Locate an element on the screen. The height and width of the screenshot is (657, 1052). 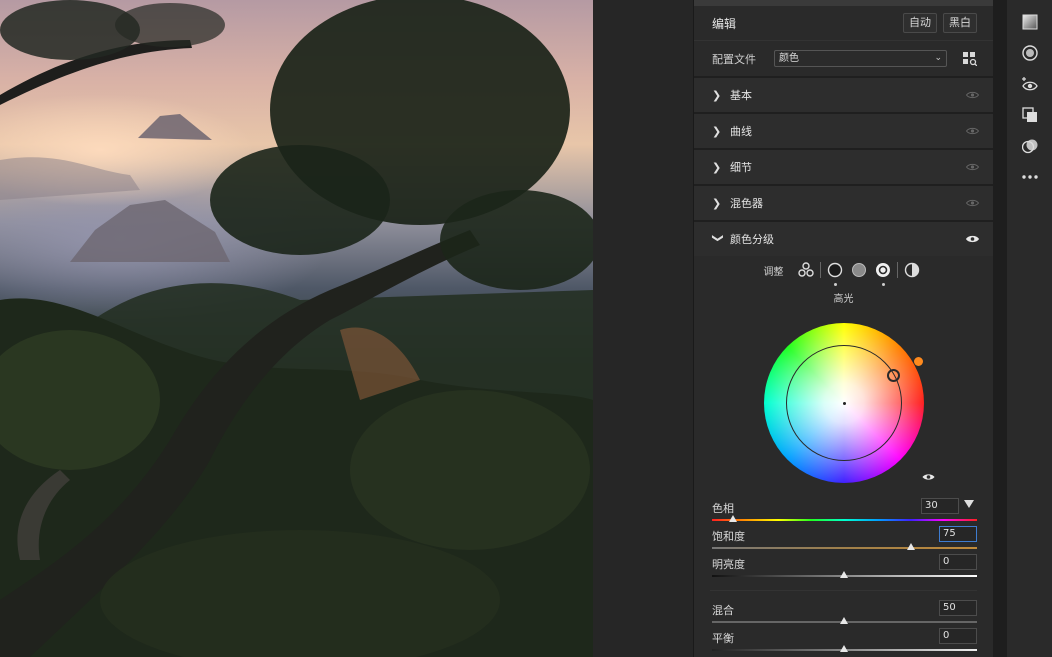
presets-icon is located at coordinates (1030, 146).